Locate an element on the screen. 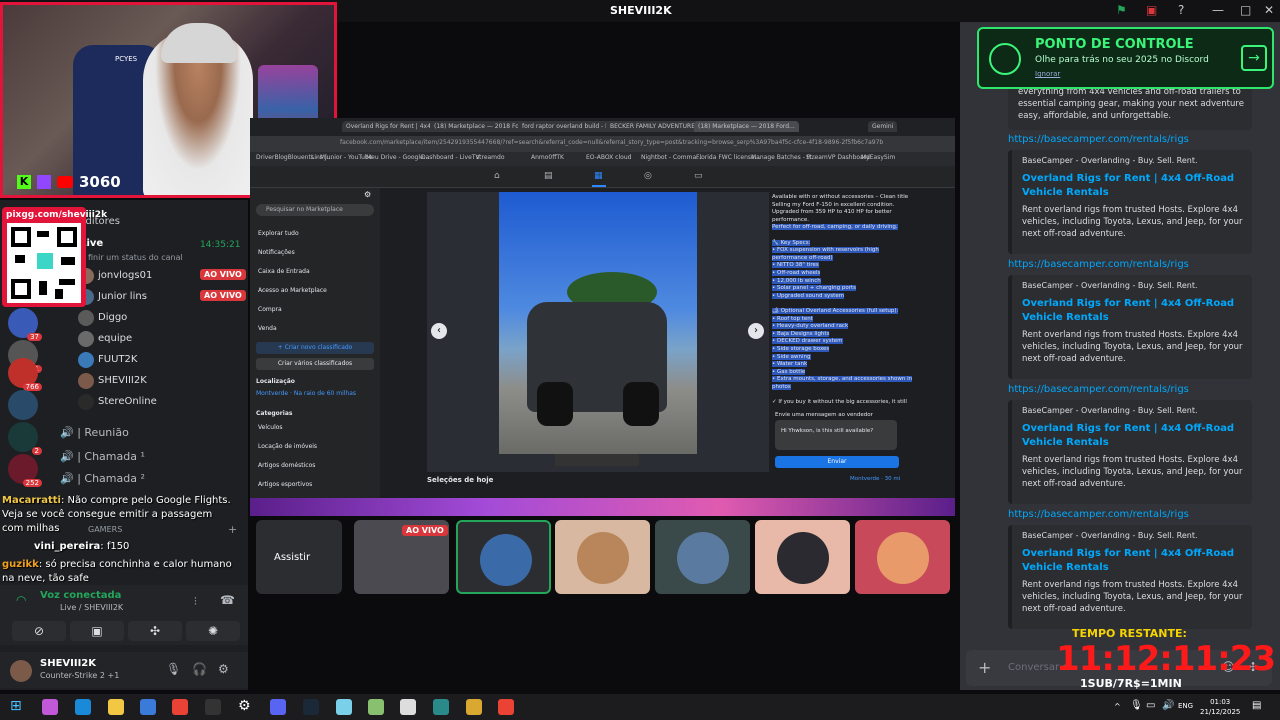 This screenshot has width=1280, height=720. voice-status: Voz conectada is located at coordinates (80, 595).